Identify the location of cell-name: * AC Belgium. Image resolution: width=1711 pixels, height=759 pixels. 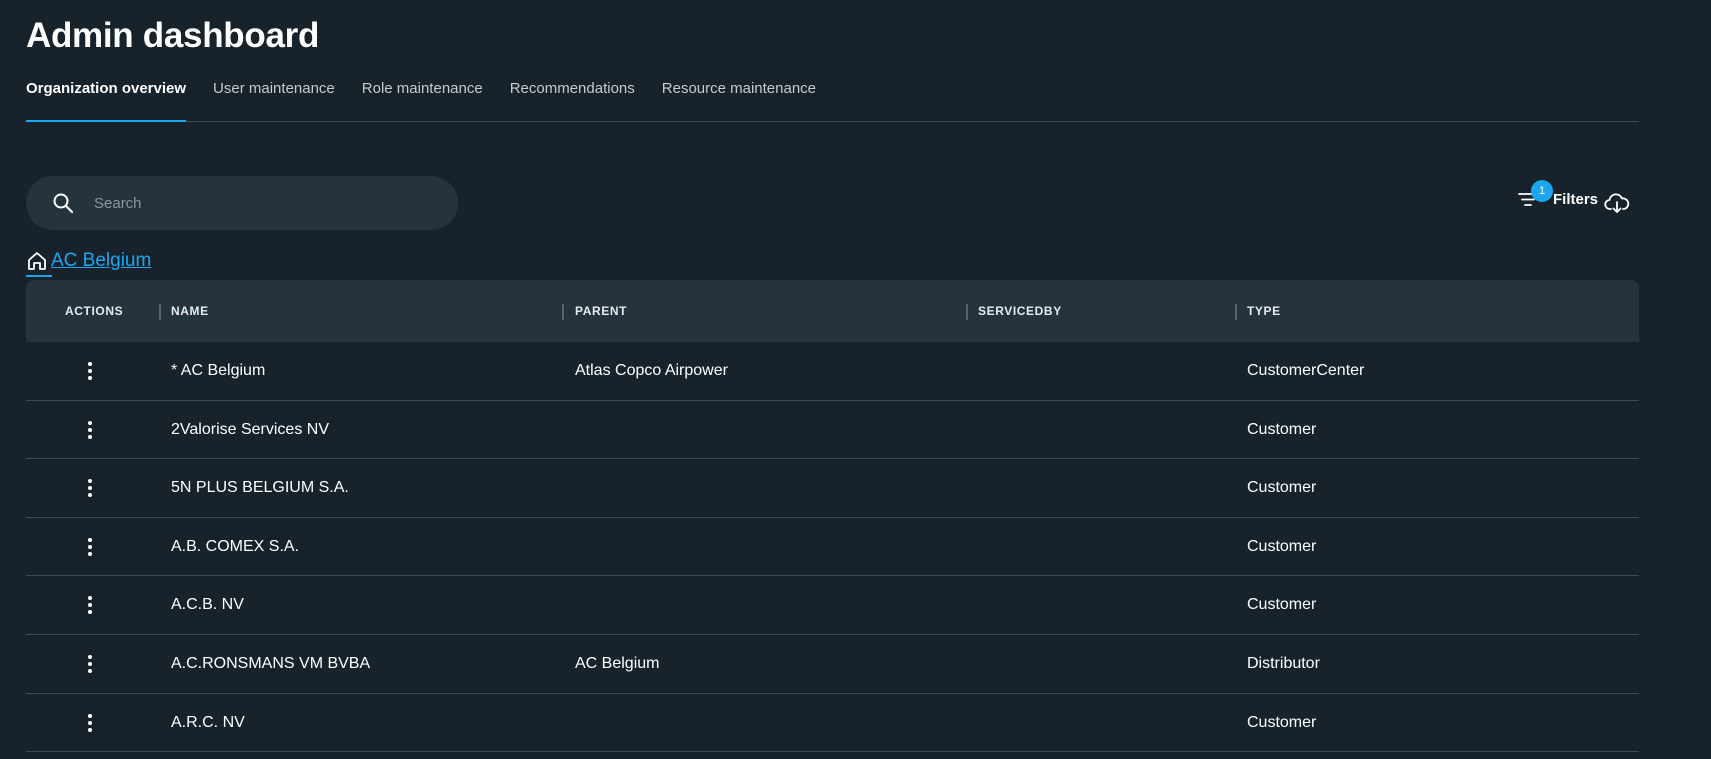
(218, 370).